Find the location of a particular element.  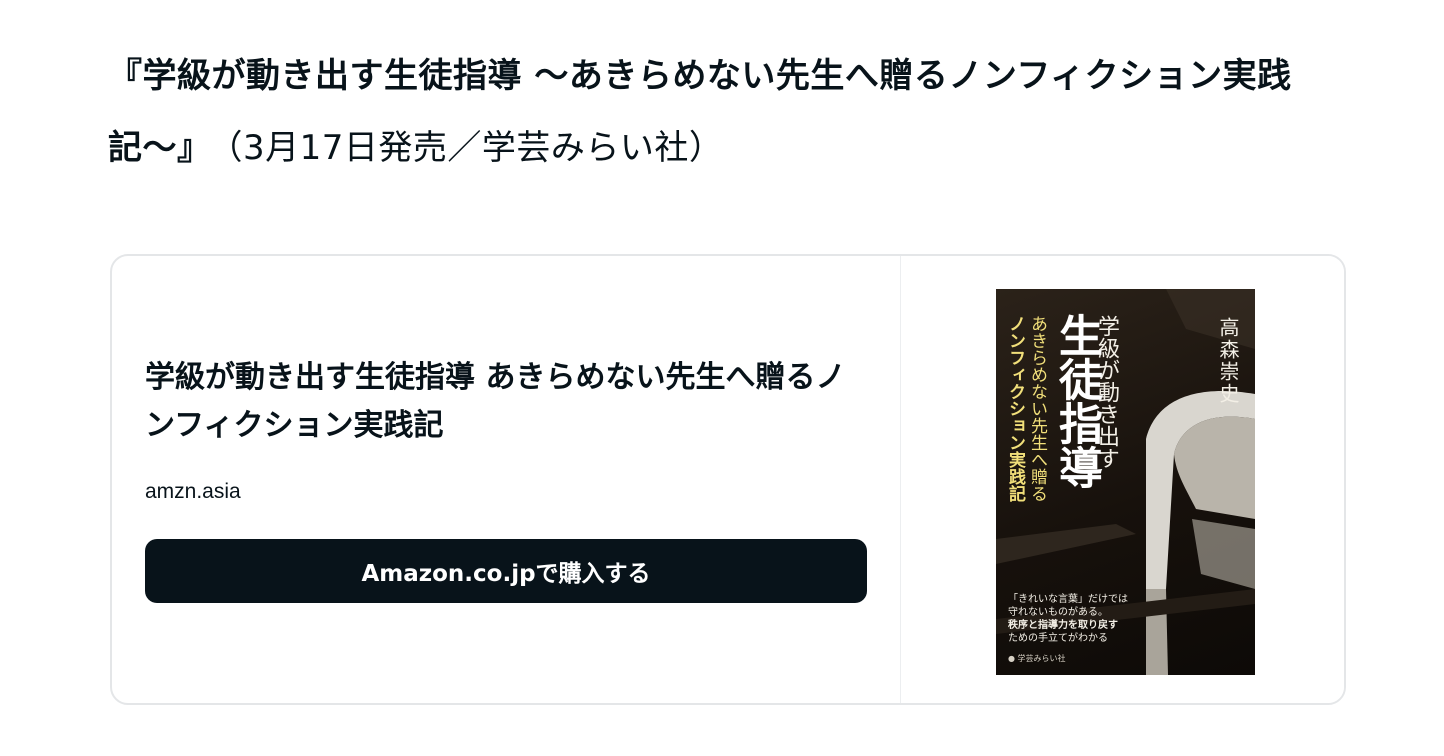

card-domain: amzn.asia is located at coordinates (193, 491).